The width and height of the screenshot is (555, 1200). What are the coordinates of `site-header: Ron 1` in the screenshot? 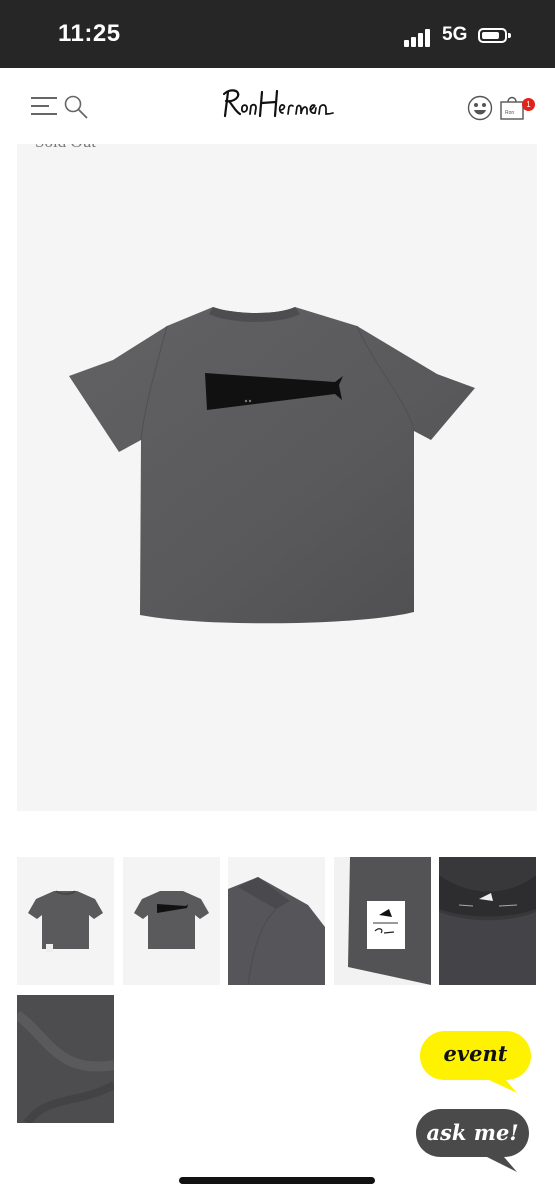 It's located at (277, 106).